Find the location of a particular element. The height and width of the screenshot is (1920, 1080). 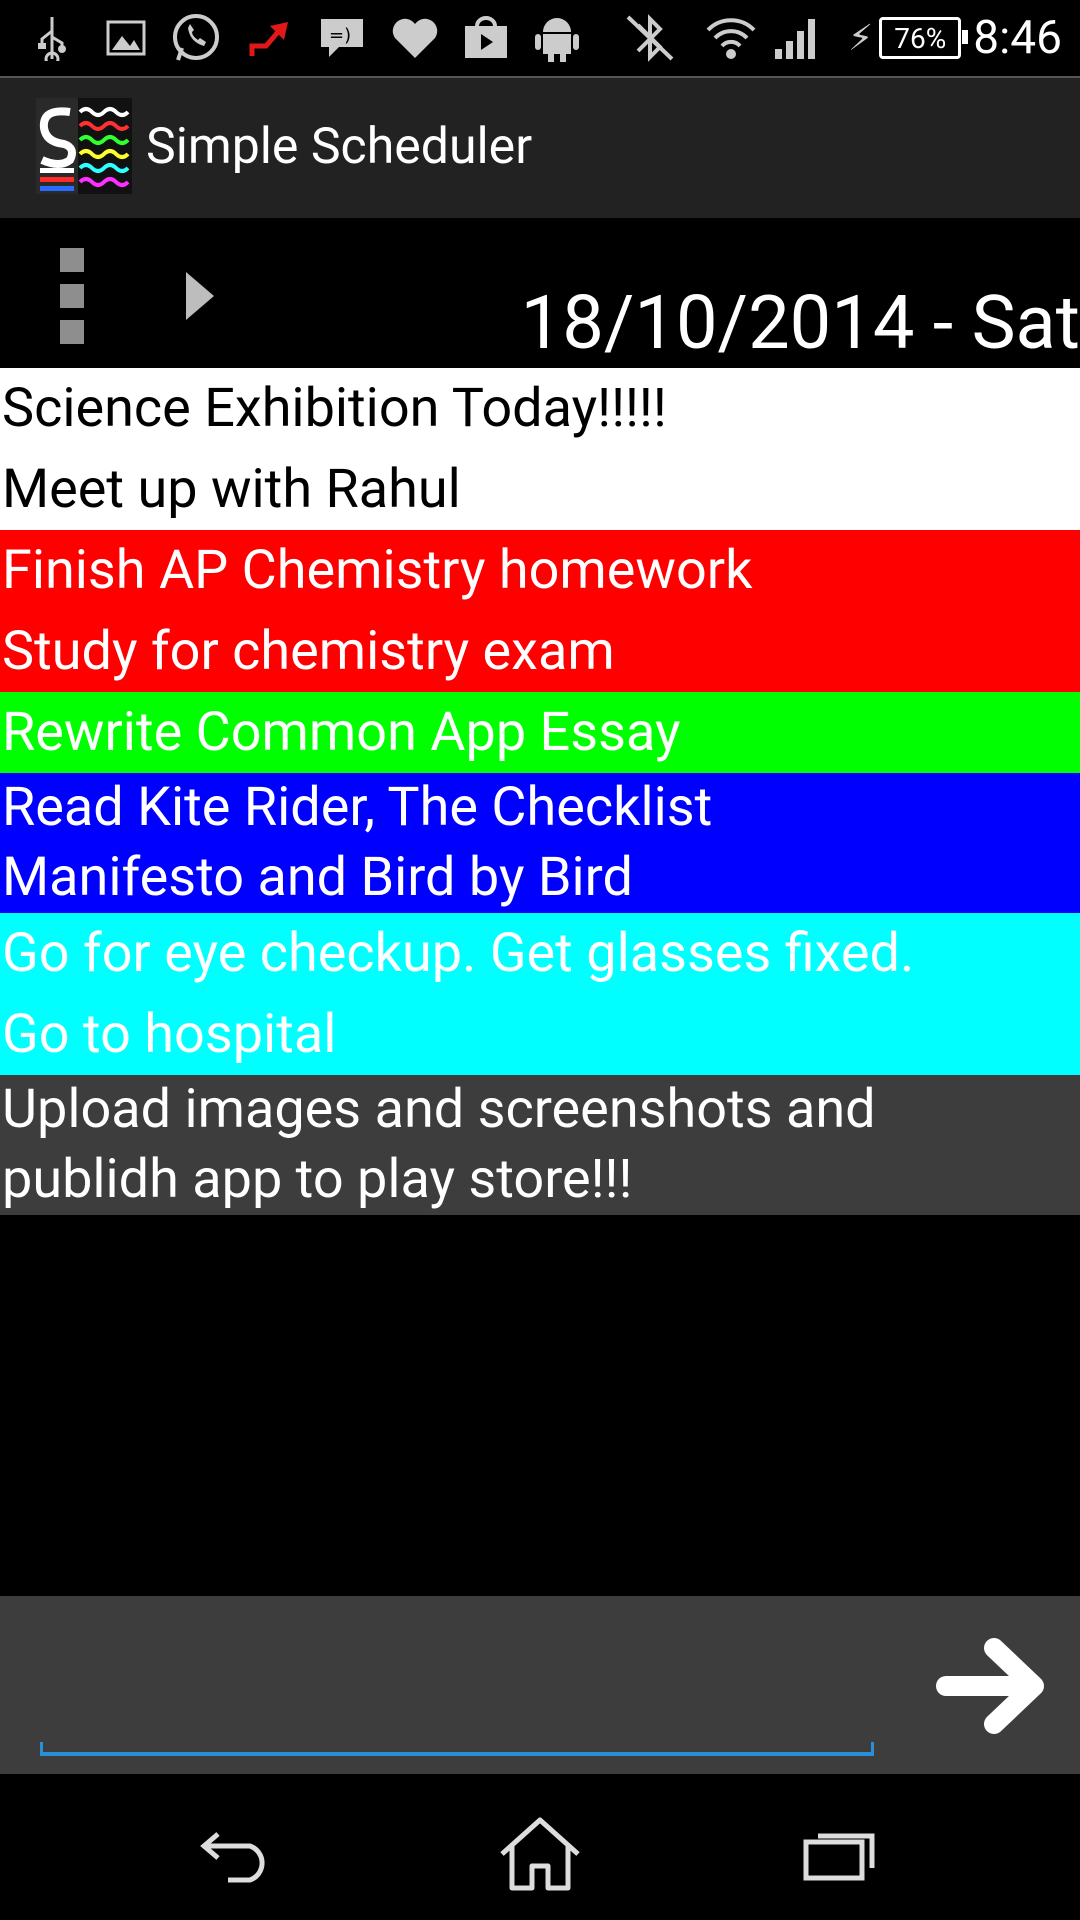

recent-apps-button is located at coordinates (840, 1854).